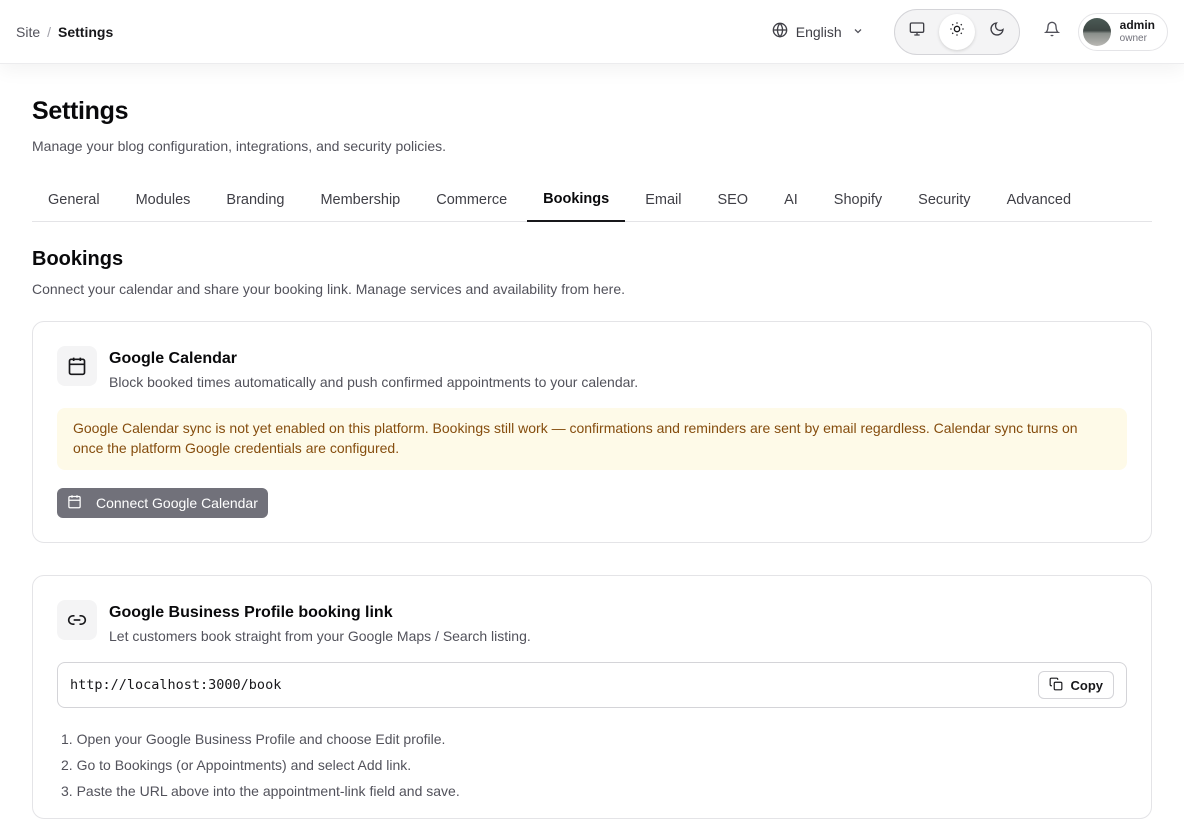 Image resolution: width=1184 pixels, height=830 pixels. What do you see at coordinates (944, 200) in the screenshot?
I see `tab-security: Security` at bounding box center [944, 200].